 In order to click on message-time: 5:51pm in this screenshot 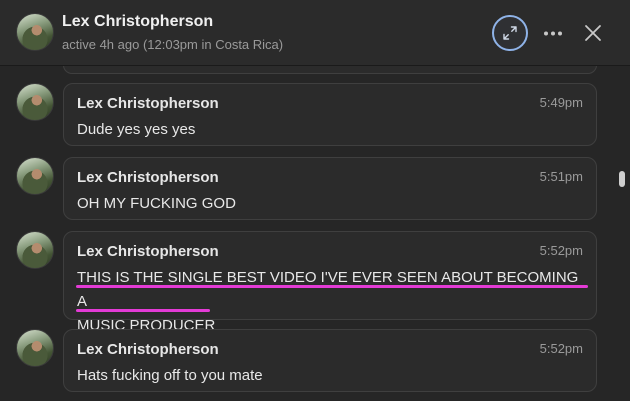, I will do `click(561, 176)`.